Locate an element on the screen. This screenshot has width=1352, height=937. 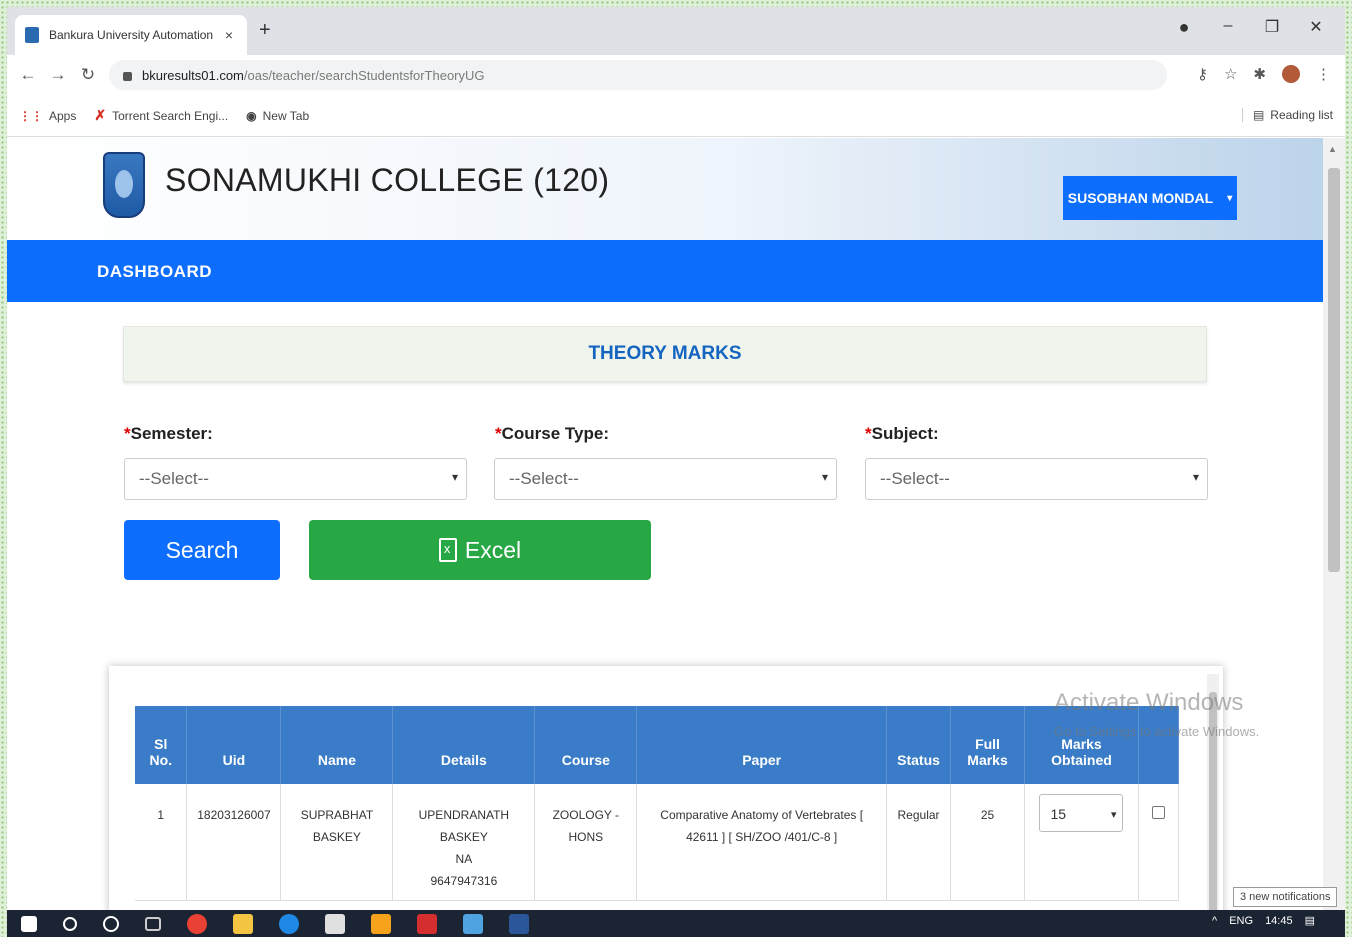
globe-icon: ◉ is located at coordinates (251, 115).